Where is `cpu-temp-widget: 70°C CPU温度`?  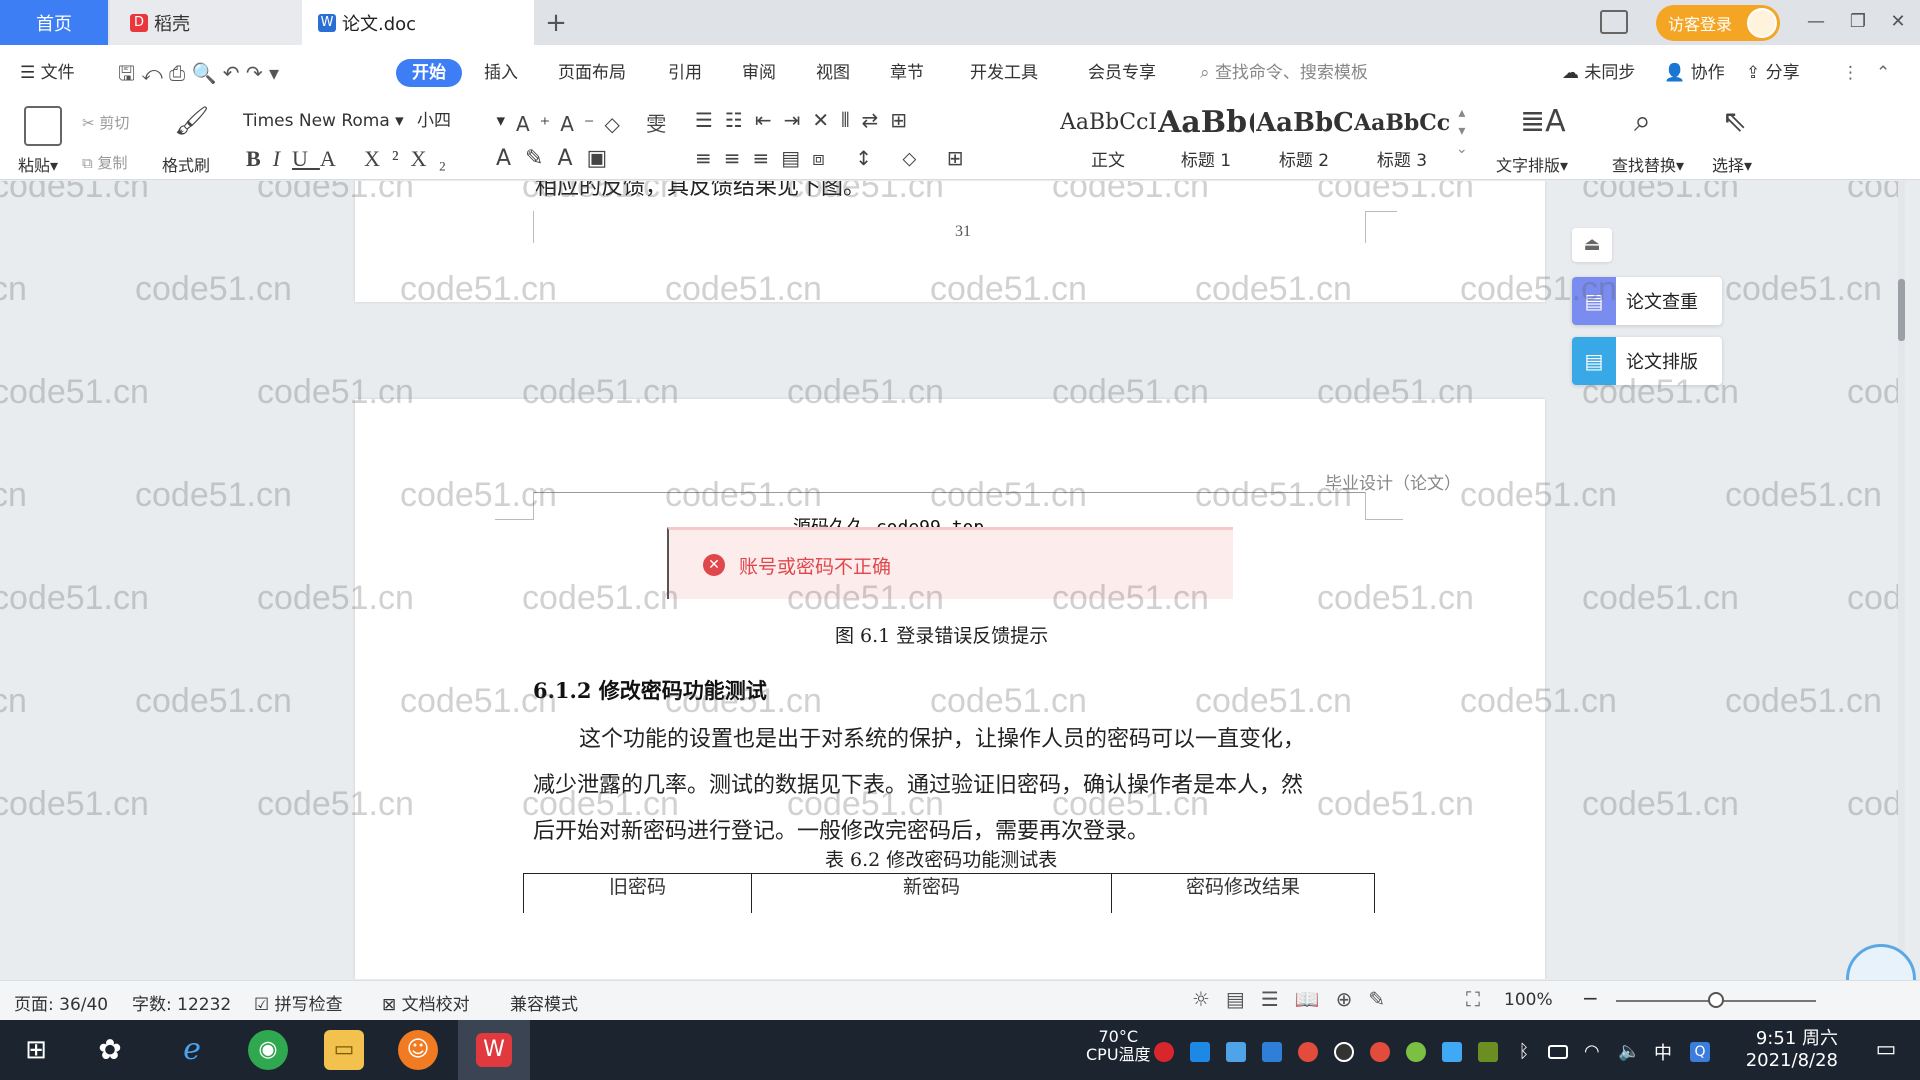
cpu-temp-widget: 70°C CPU温度 is located at coordinates (1118, 1046).